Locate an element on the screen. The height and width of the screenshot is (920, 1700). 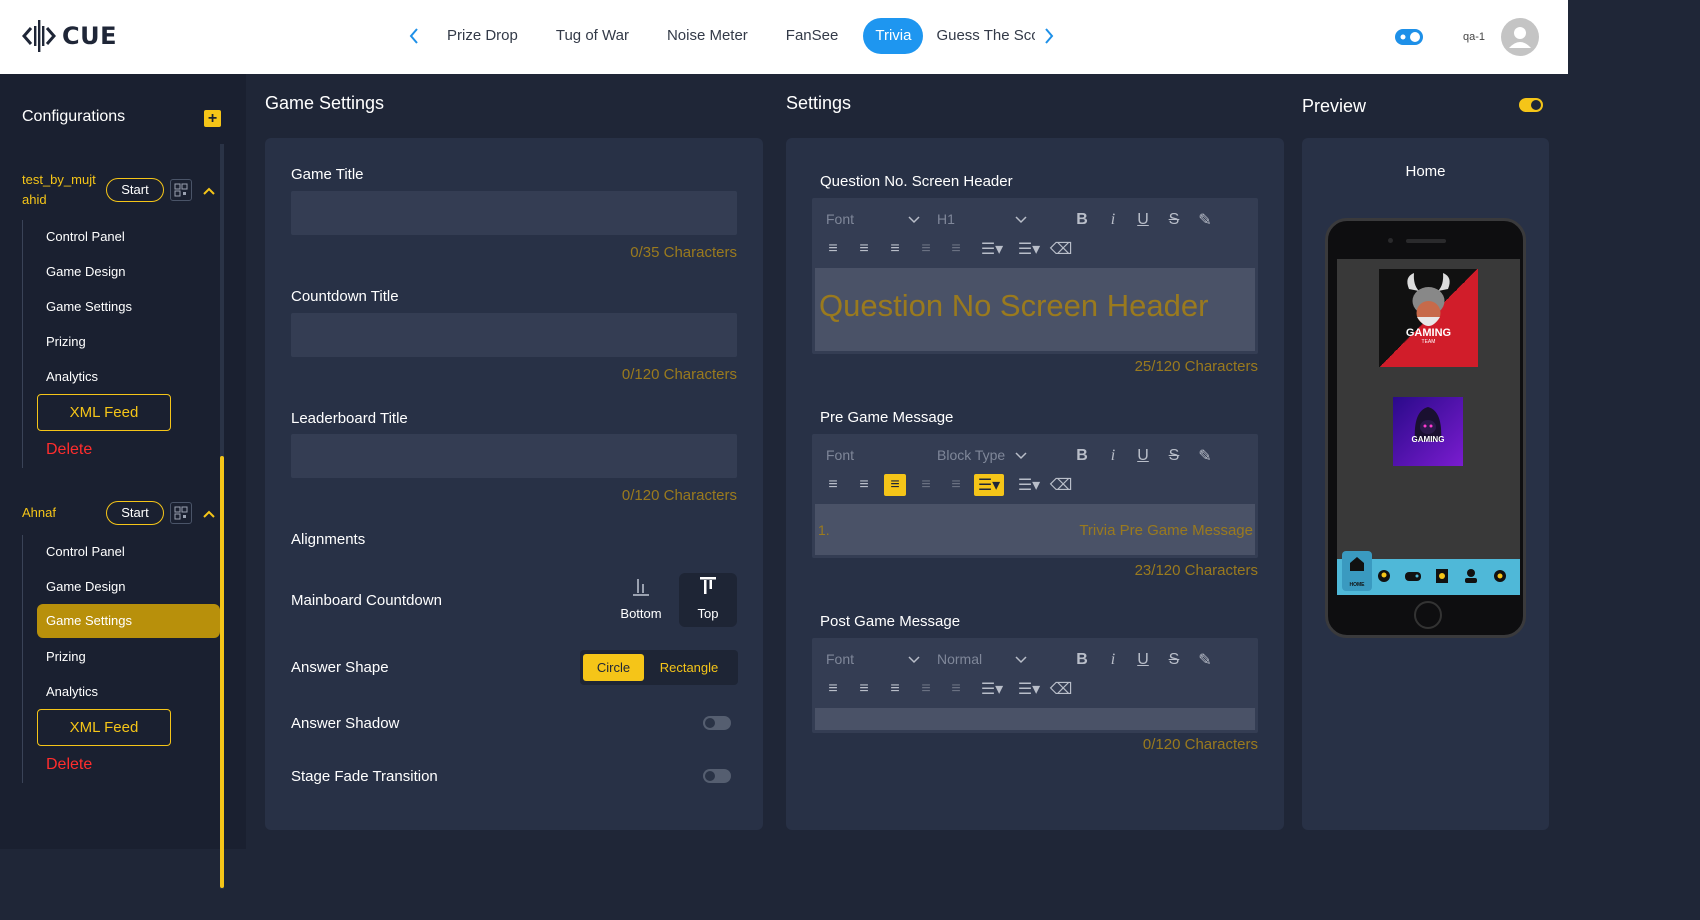
tabs-next-button is located at coordinates (1049, 36).